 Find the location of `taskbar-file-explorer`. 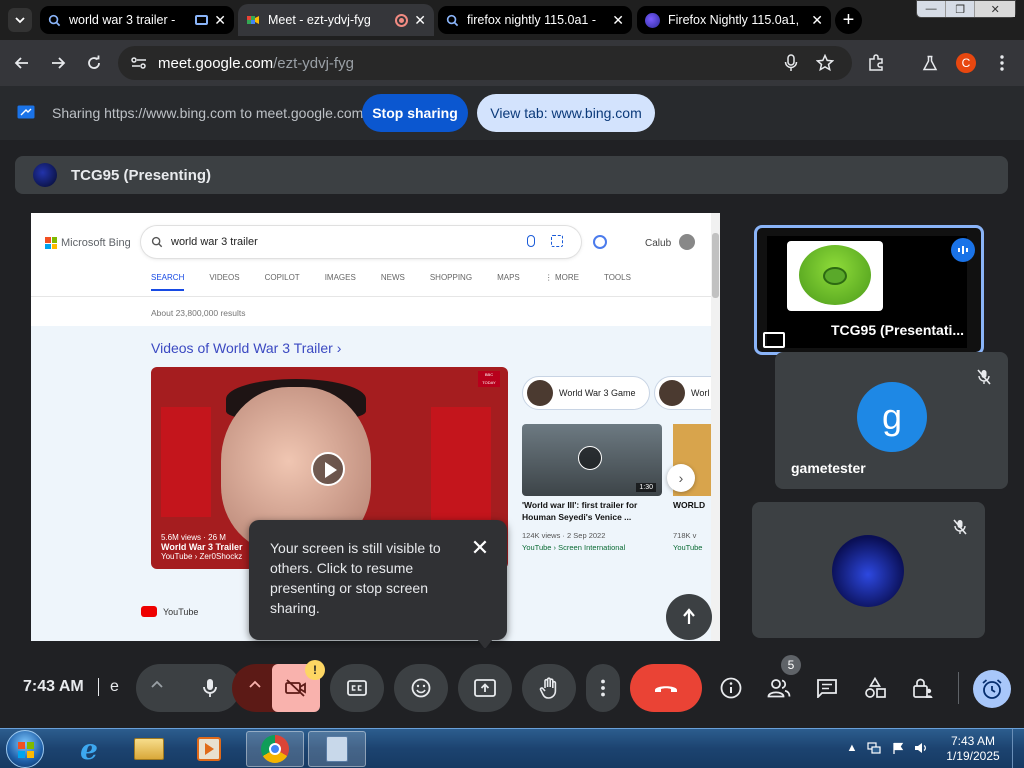

taskbar-file-explorer is located at coordinates (149, 749).